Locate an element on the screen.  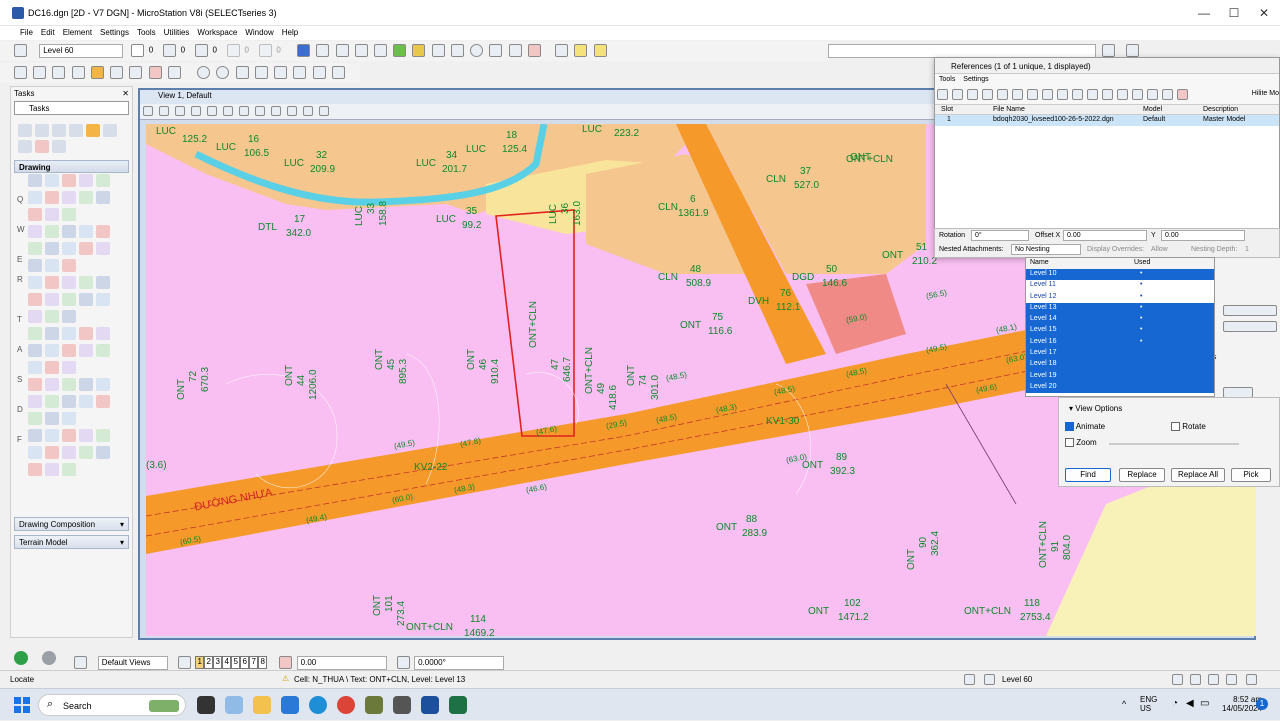
detach-icon is located at coordinates (957, 94).